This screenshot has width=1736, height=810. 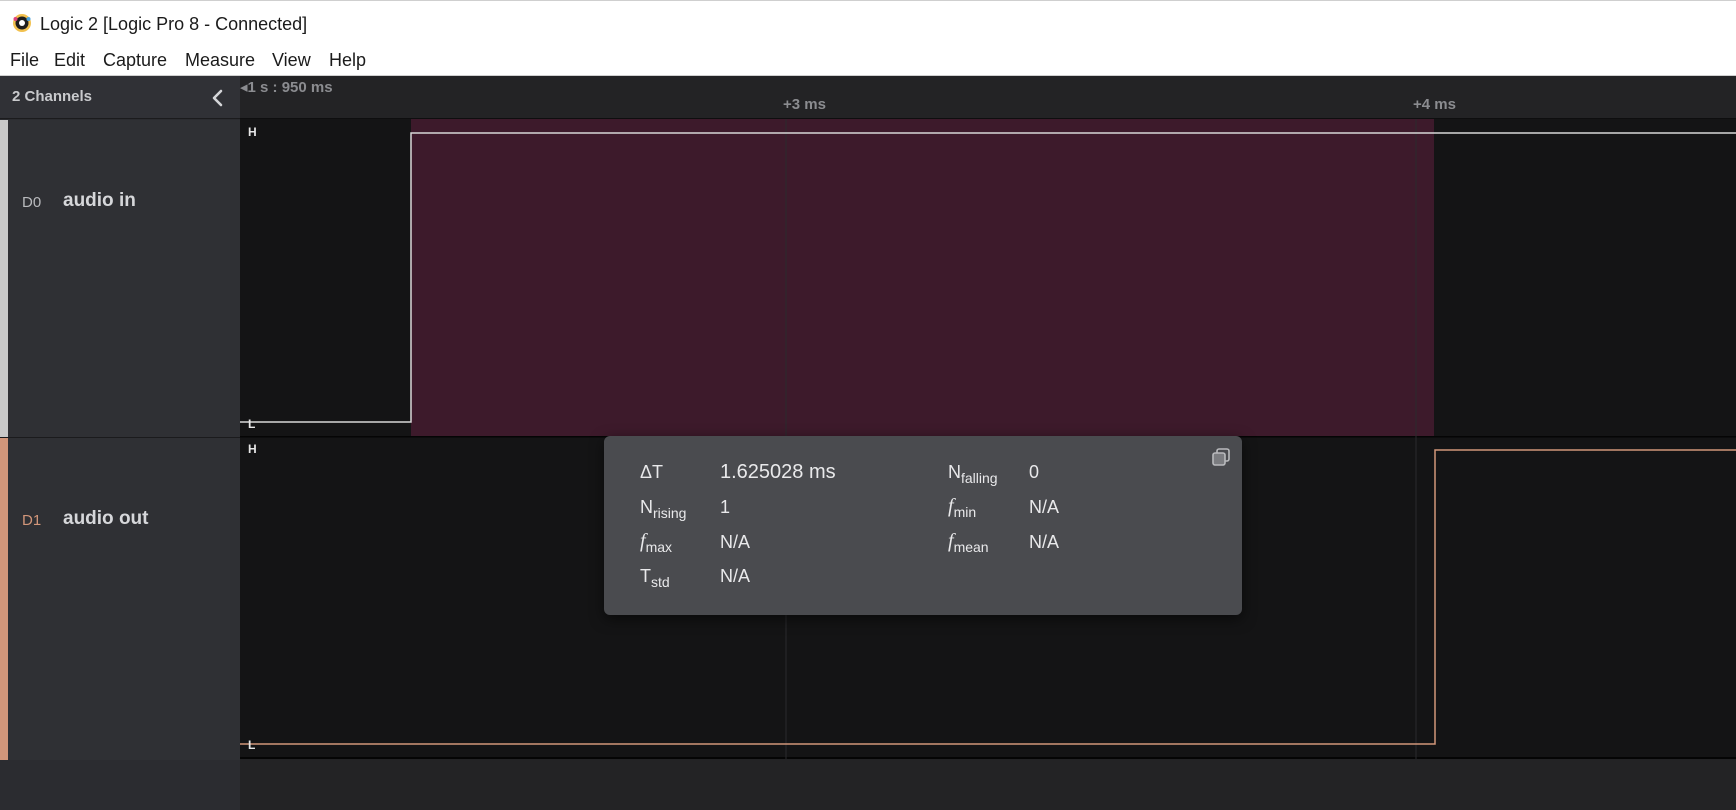 What do you see at coordinates (218, 98) in the screenshot?
I see `chevron-left-icon` at bounding box center [218, 98].